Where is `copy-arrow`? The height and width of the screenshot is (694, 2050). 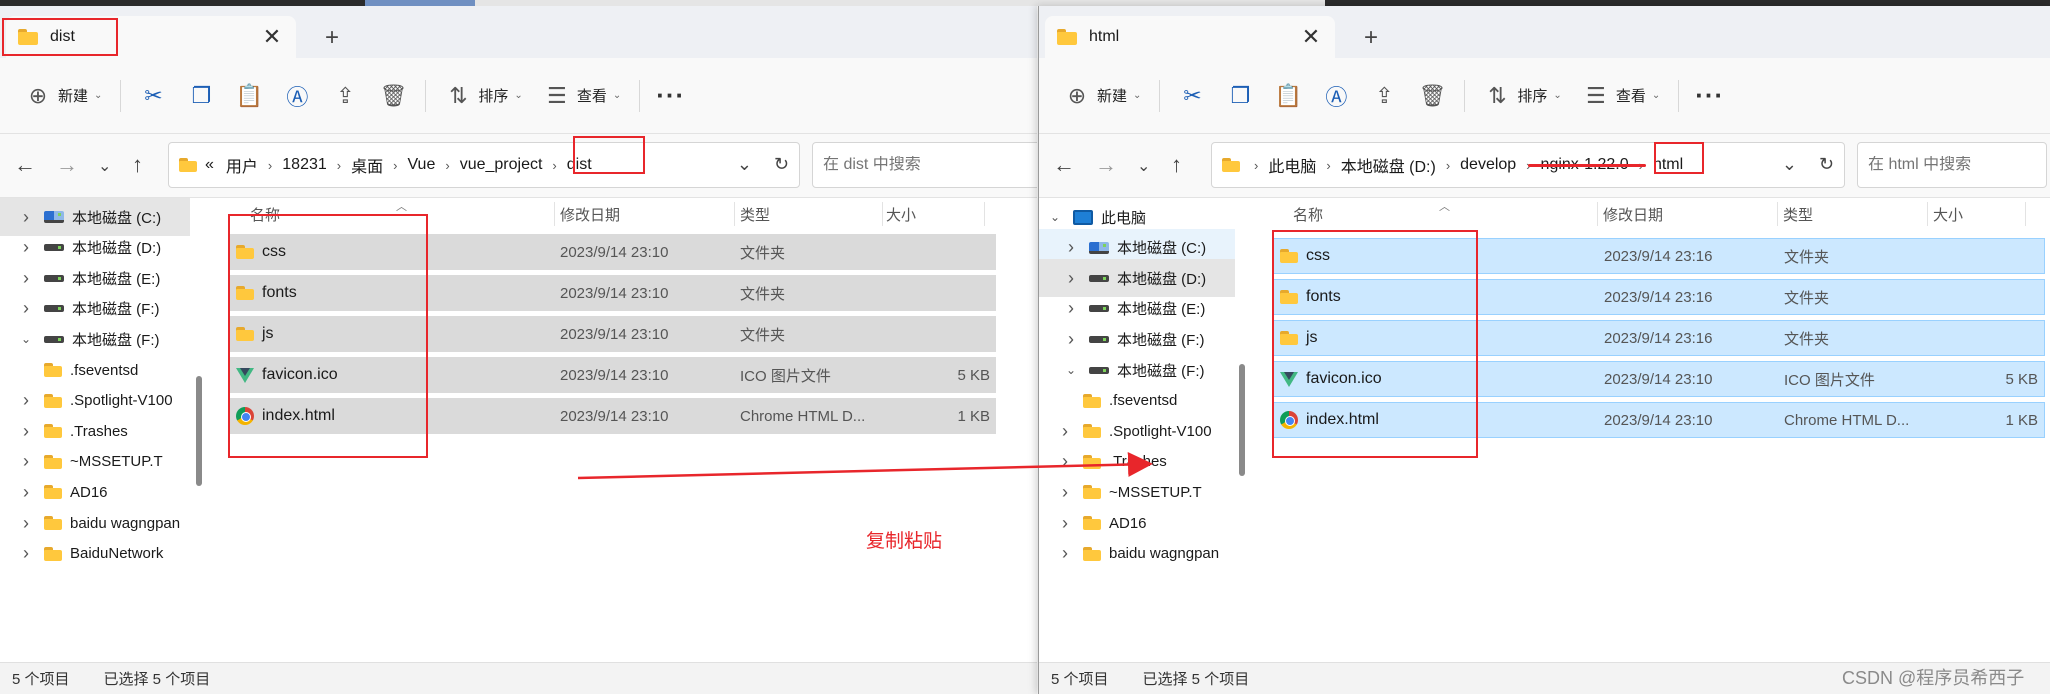
copy-arrow is located at coordinates (865, 465).